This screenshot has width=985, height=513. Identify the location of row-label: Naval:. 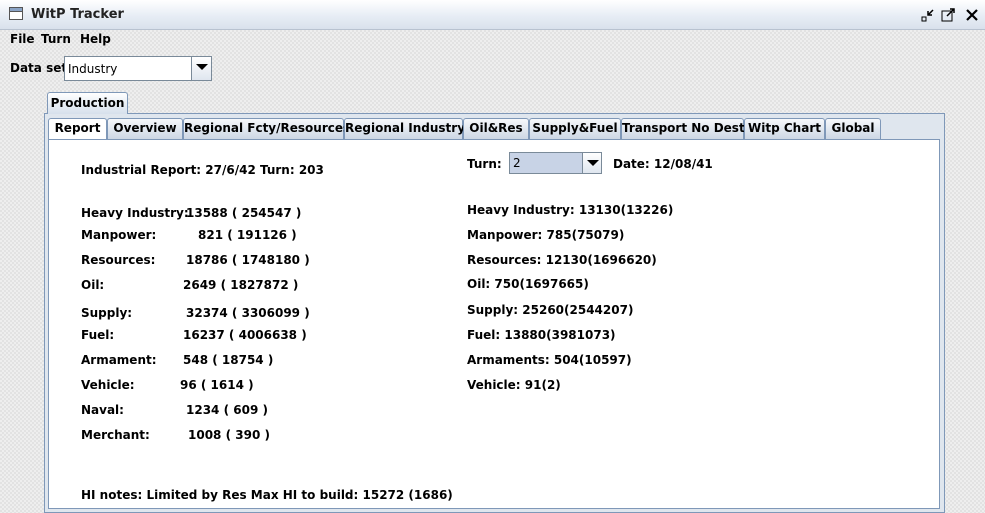
(102, 410).